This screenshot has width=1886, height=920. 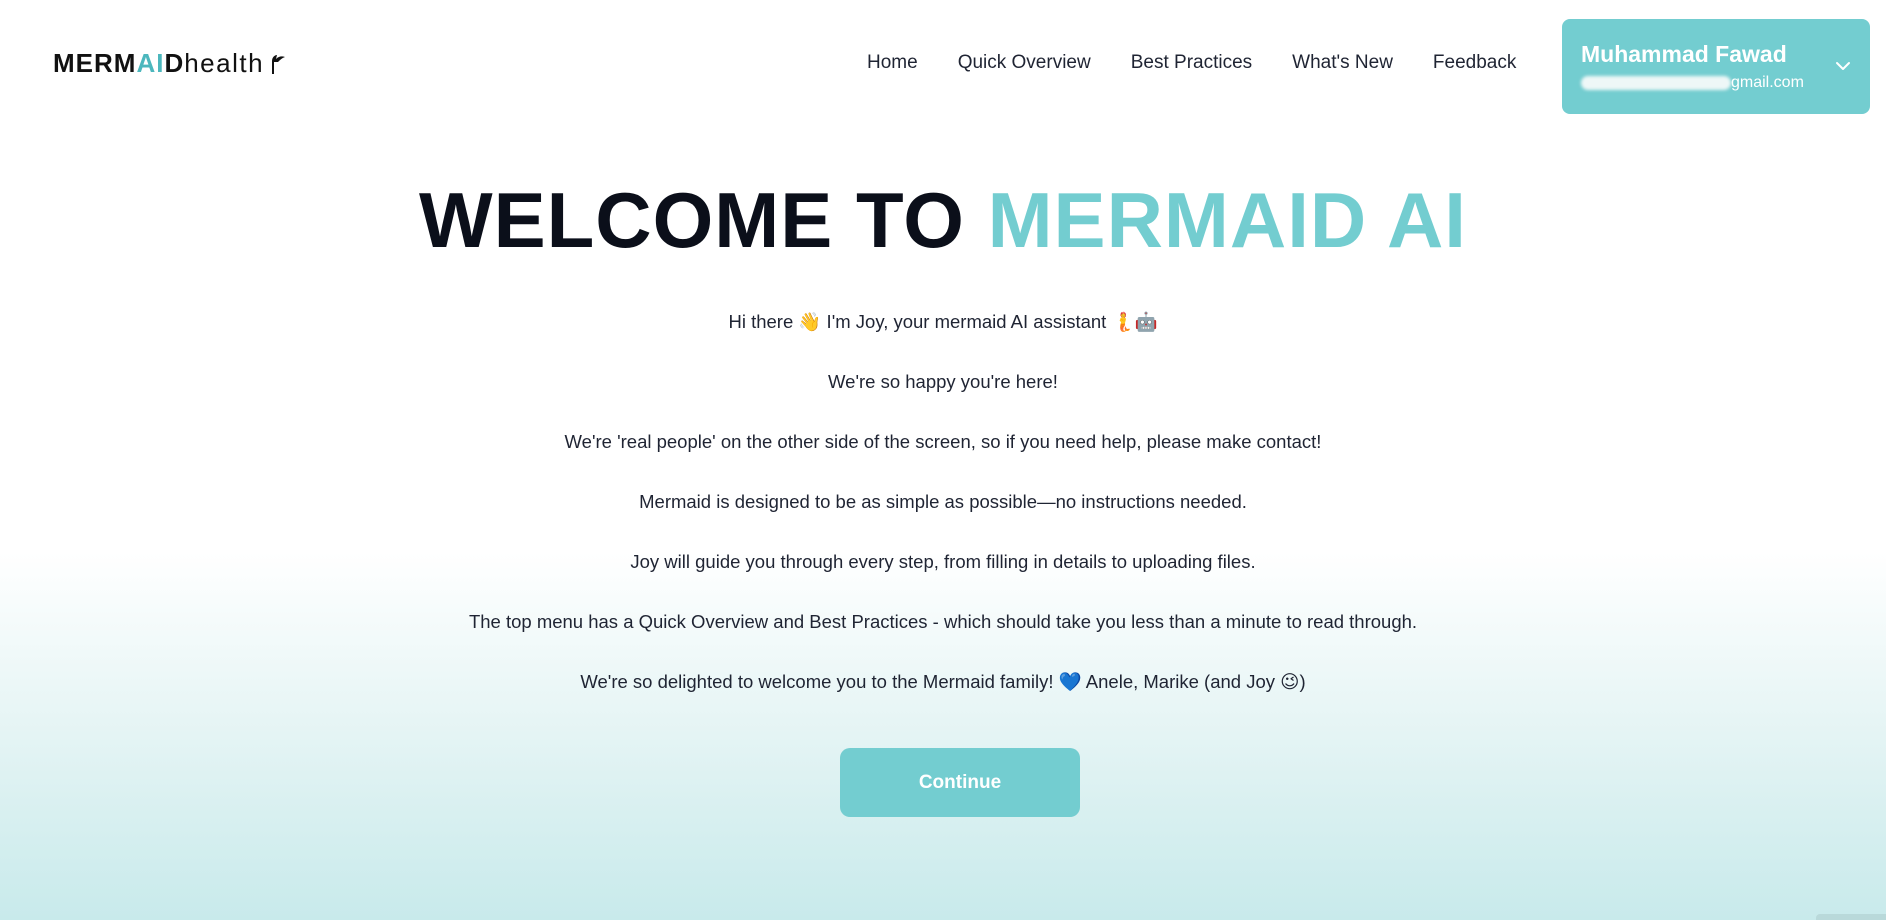 What do you see at coordinates (1843, 66) in the screenshot?
I see `chevron-down-icon` at bounding box center [1843, 66].